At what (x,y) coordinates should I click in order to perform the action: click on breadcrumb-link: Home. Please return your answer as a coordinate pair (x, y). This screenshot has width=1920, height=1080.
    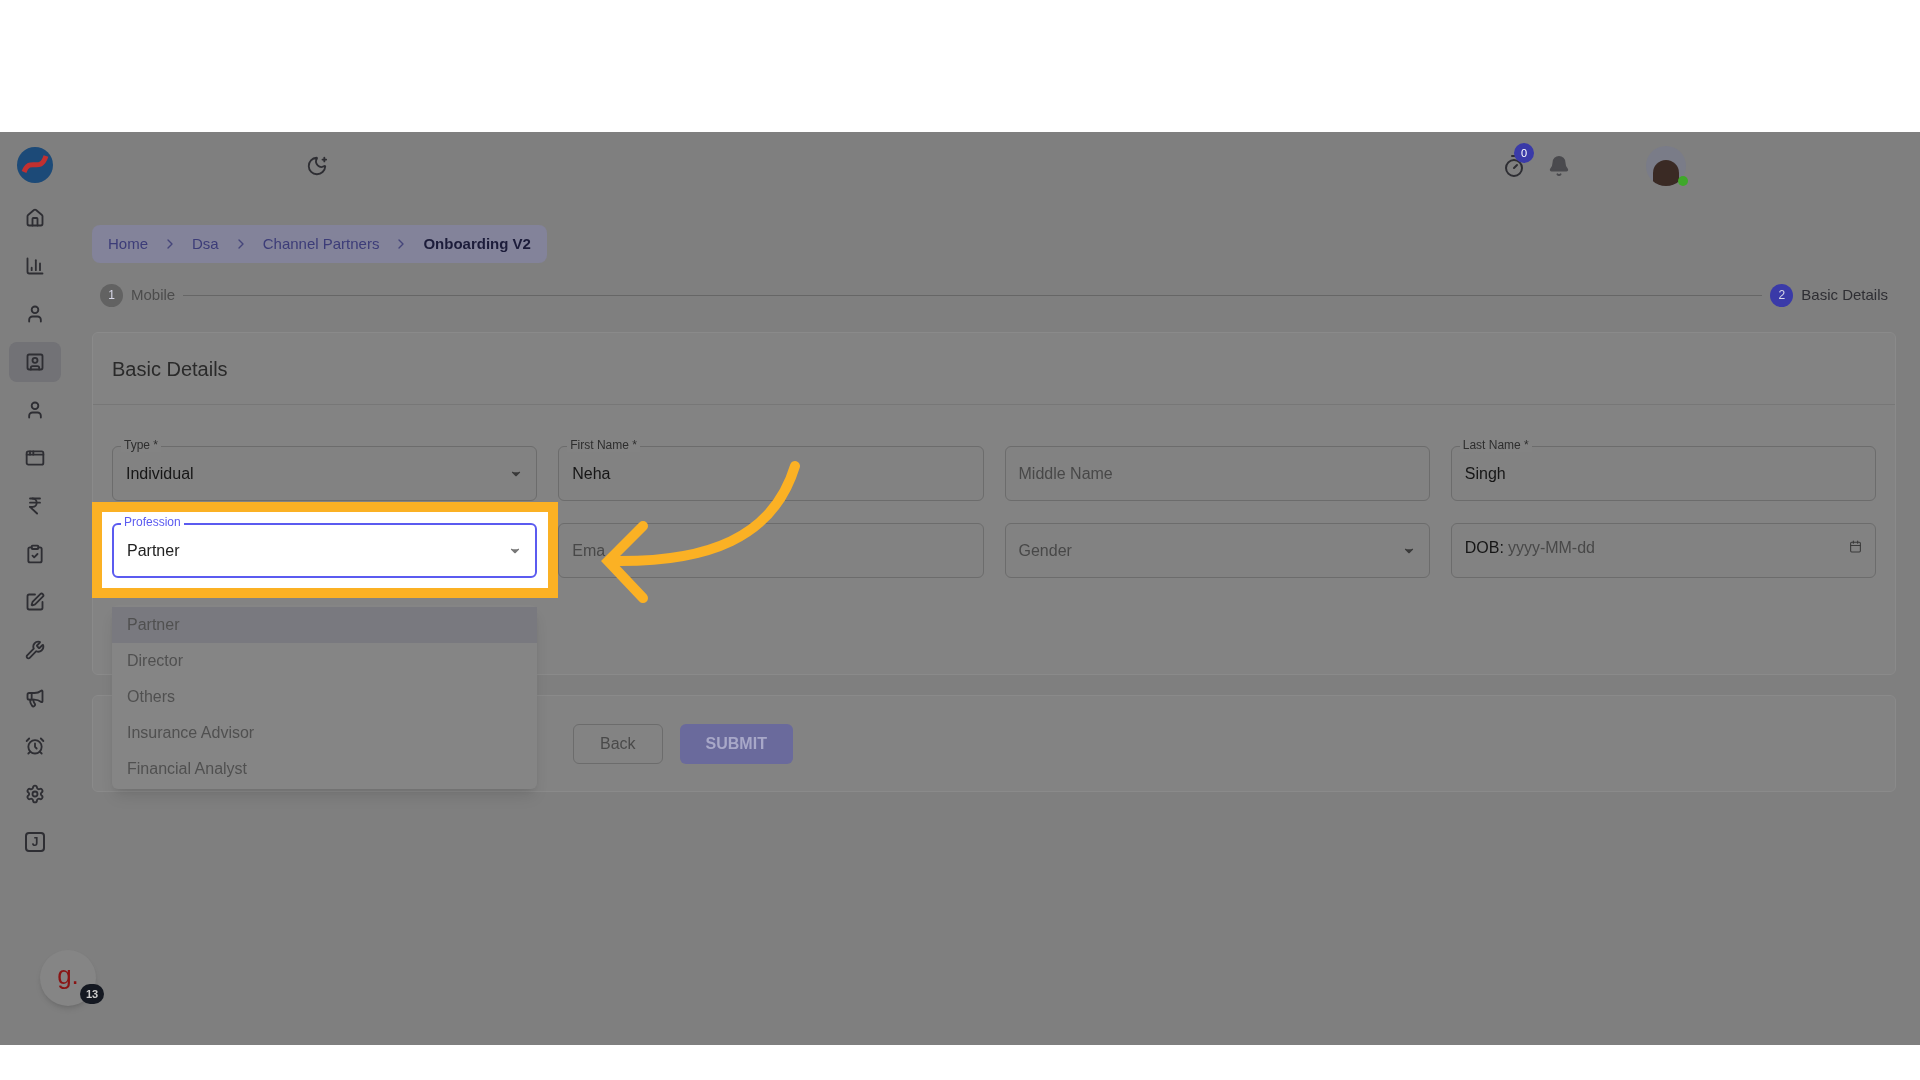
    Looking at the image, I should click on (128, 244).